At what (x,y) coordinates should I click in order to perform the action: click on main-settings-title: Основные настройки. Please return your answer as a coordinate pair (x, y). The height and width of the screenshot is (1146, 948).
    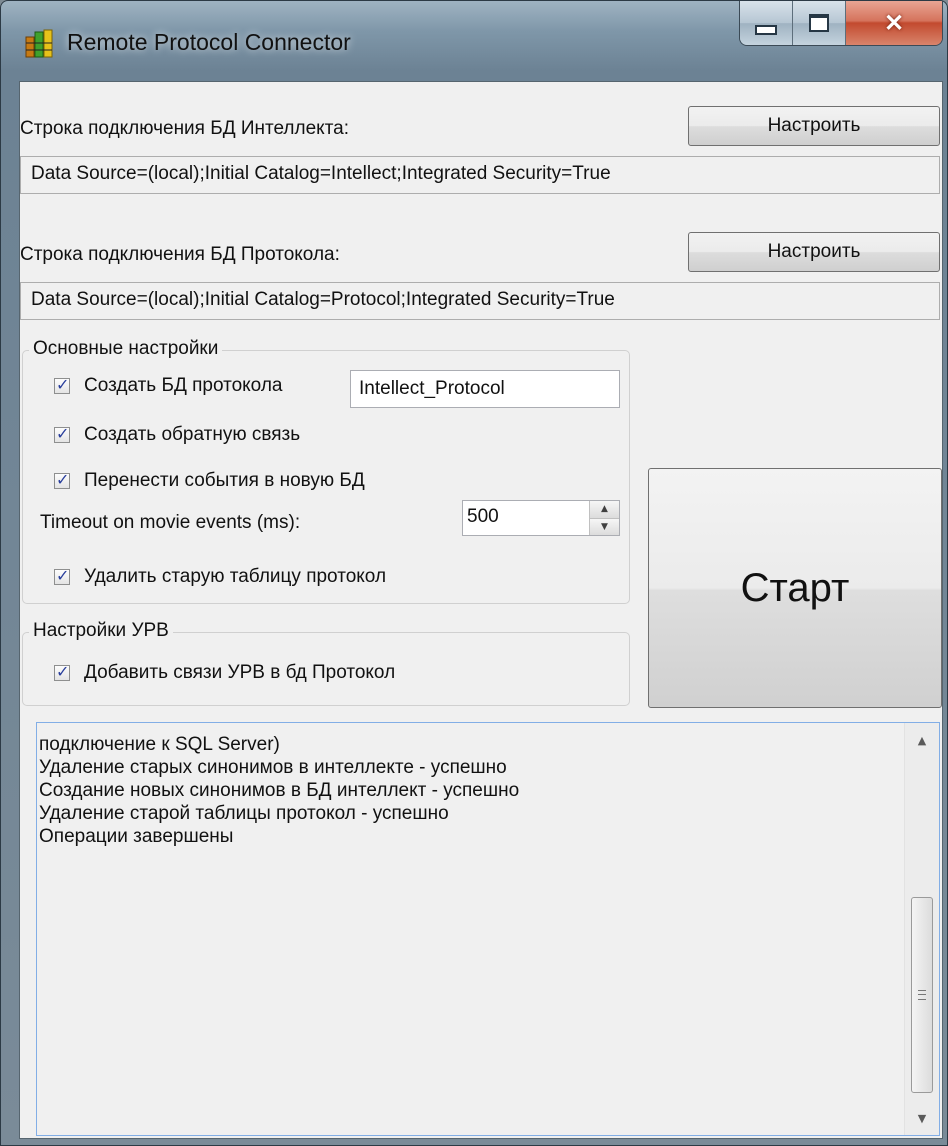
    Looking at the image, I should click on (126, 349).